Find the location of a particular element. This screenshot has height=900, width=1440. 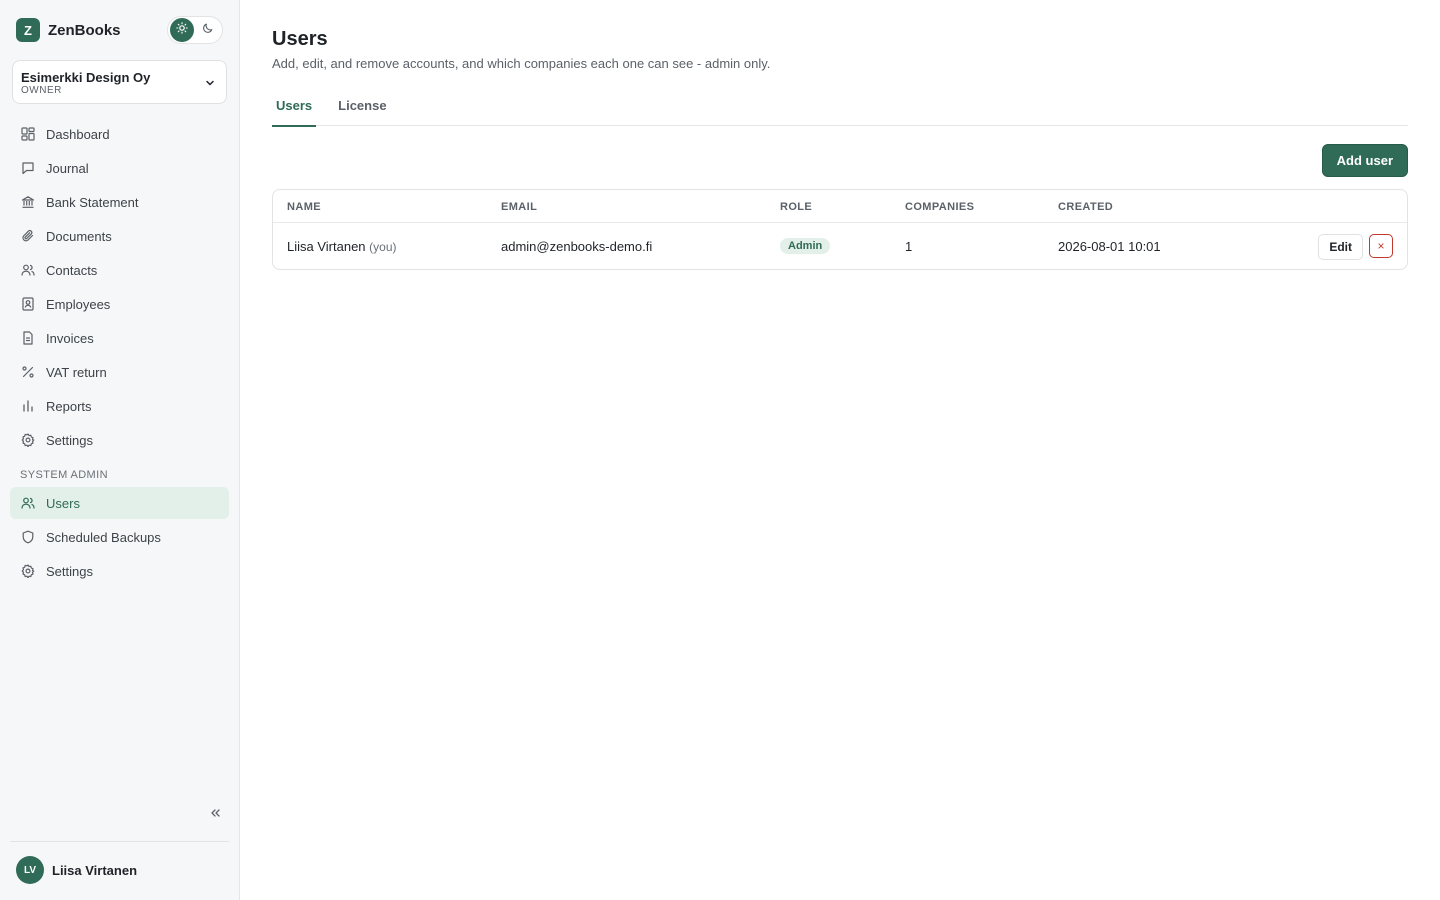

collapse-sidebar-button is located at coordinates (215, 815).